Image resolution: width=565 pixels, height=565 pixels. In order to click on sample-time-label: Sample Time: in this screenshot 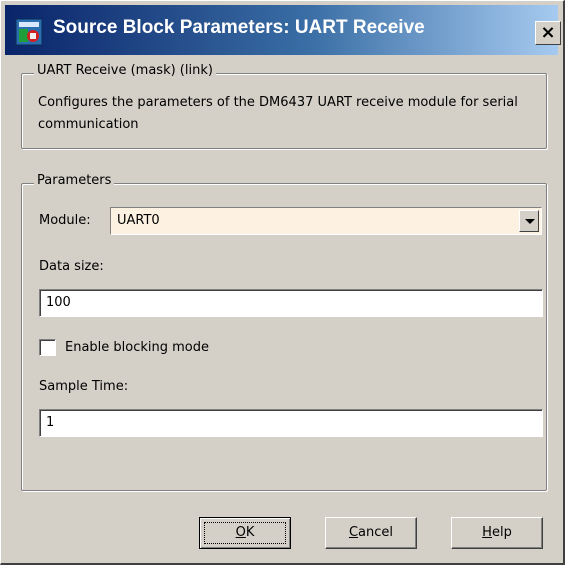, I will do `click(84, 386)`.